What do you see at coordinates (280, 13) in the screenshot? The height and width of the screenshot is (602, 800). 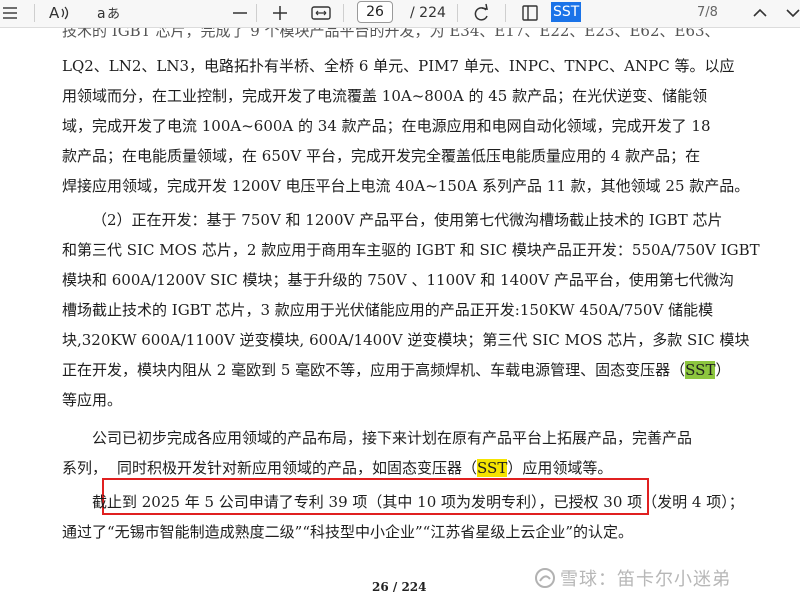 I see `zoom-in-icon` at bounding box center [280, 13].